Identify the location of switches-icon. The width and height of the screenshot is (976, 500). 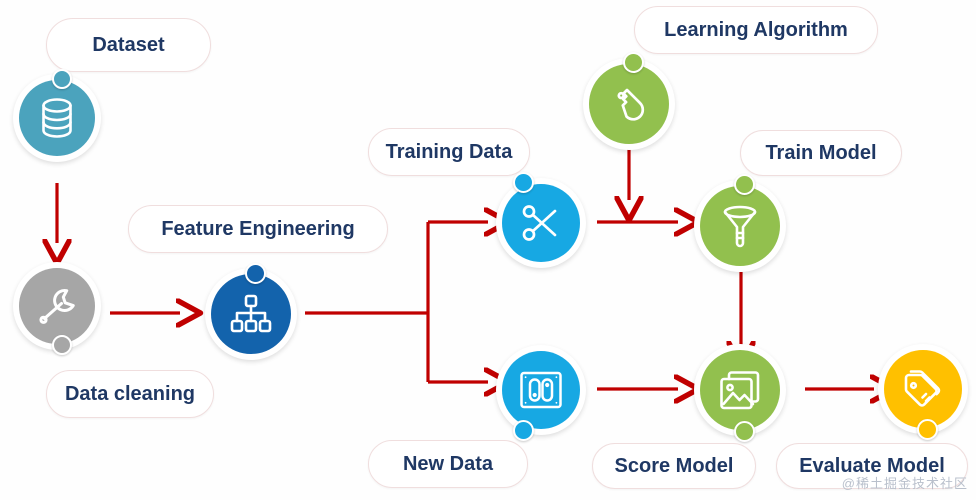
(541, 390).